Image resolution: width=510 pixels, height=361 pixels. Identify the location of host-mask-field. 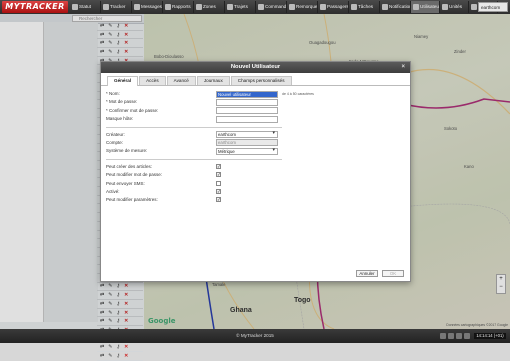
(247, 119).